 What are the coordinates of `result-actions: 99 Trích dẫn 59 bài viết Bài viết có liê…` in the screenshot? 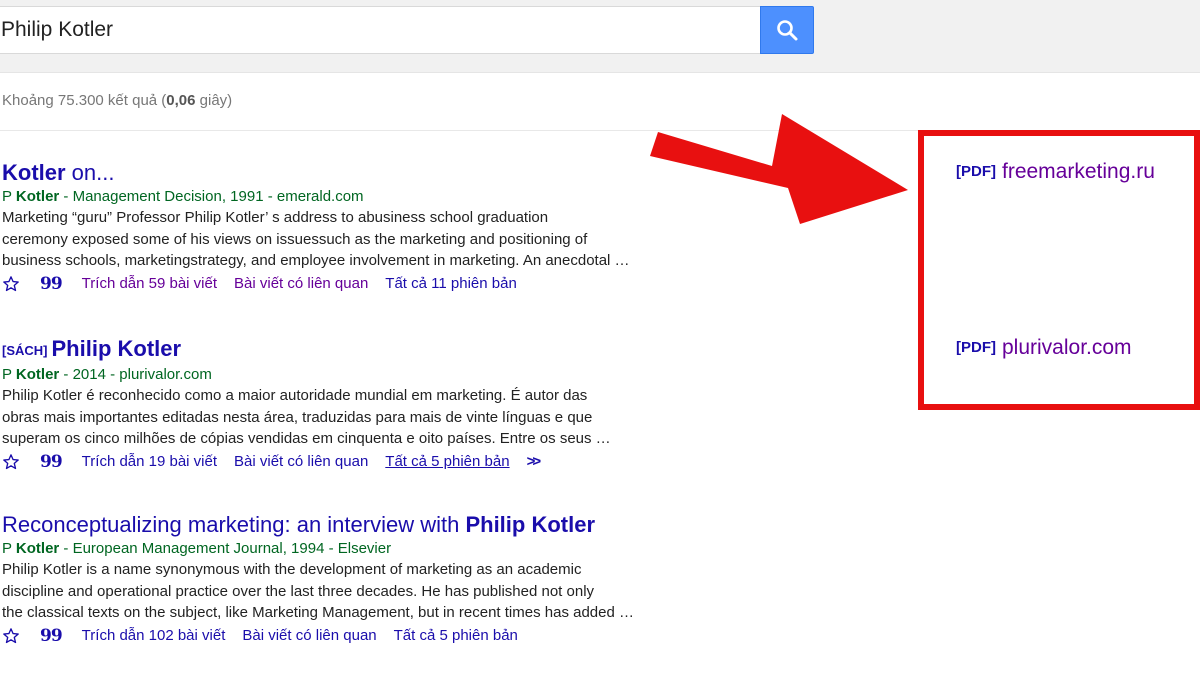 It's located at (392, 284).